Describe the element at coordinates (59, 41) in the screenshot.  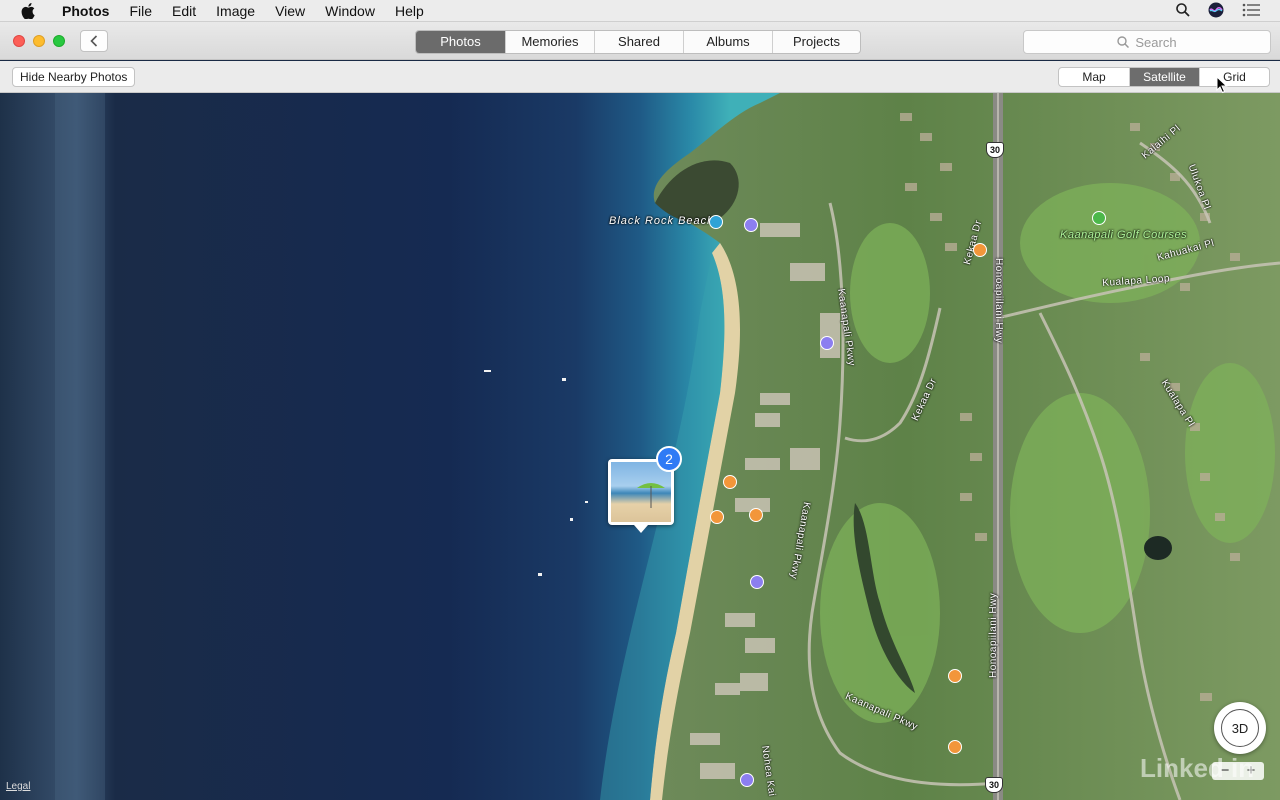
I see `fullscreen-window-button` at that location.